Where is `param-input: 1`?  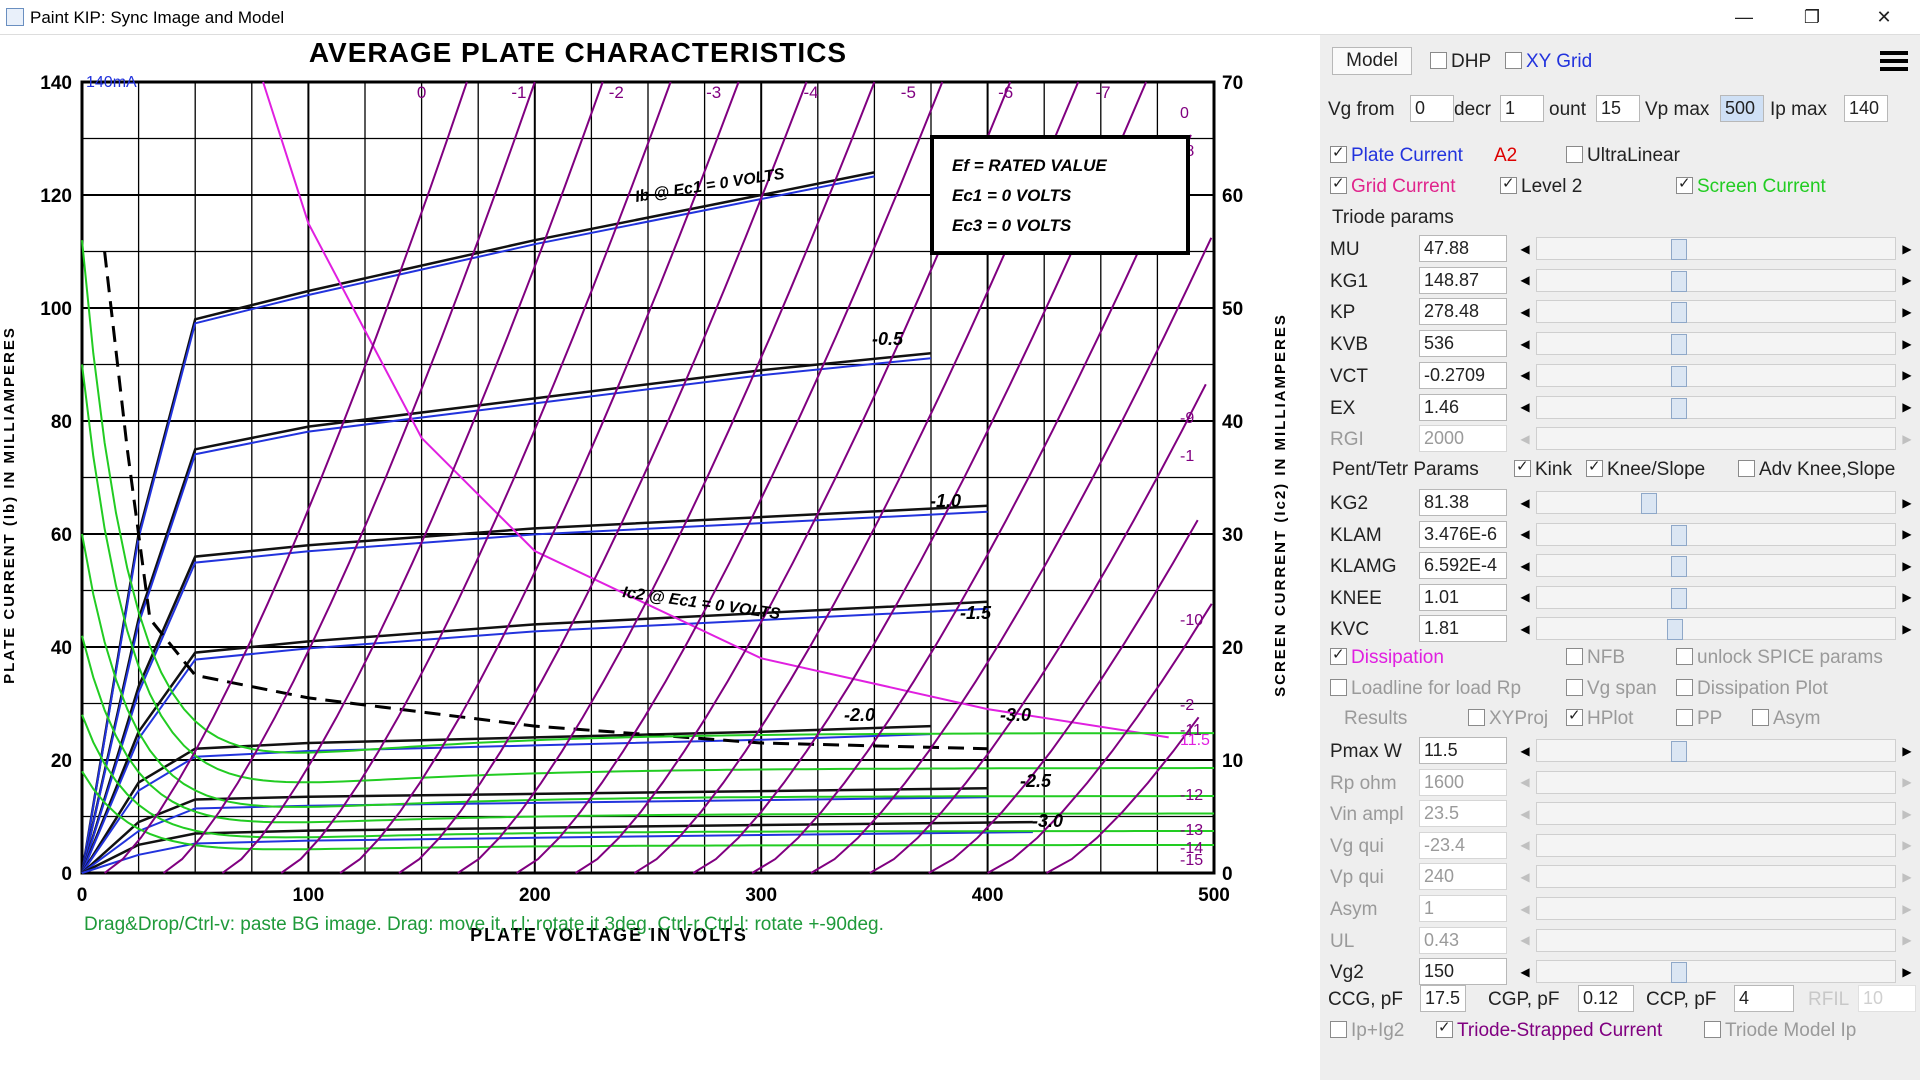 param-input: 1 is located at coordinates (1463, 908).